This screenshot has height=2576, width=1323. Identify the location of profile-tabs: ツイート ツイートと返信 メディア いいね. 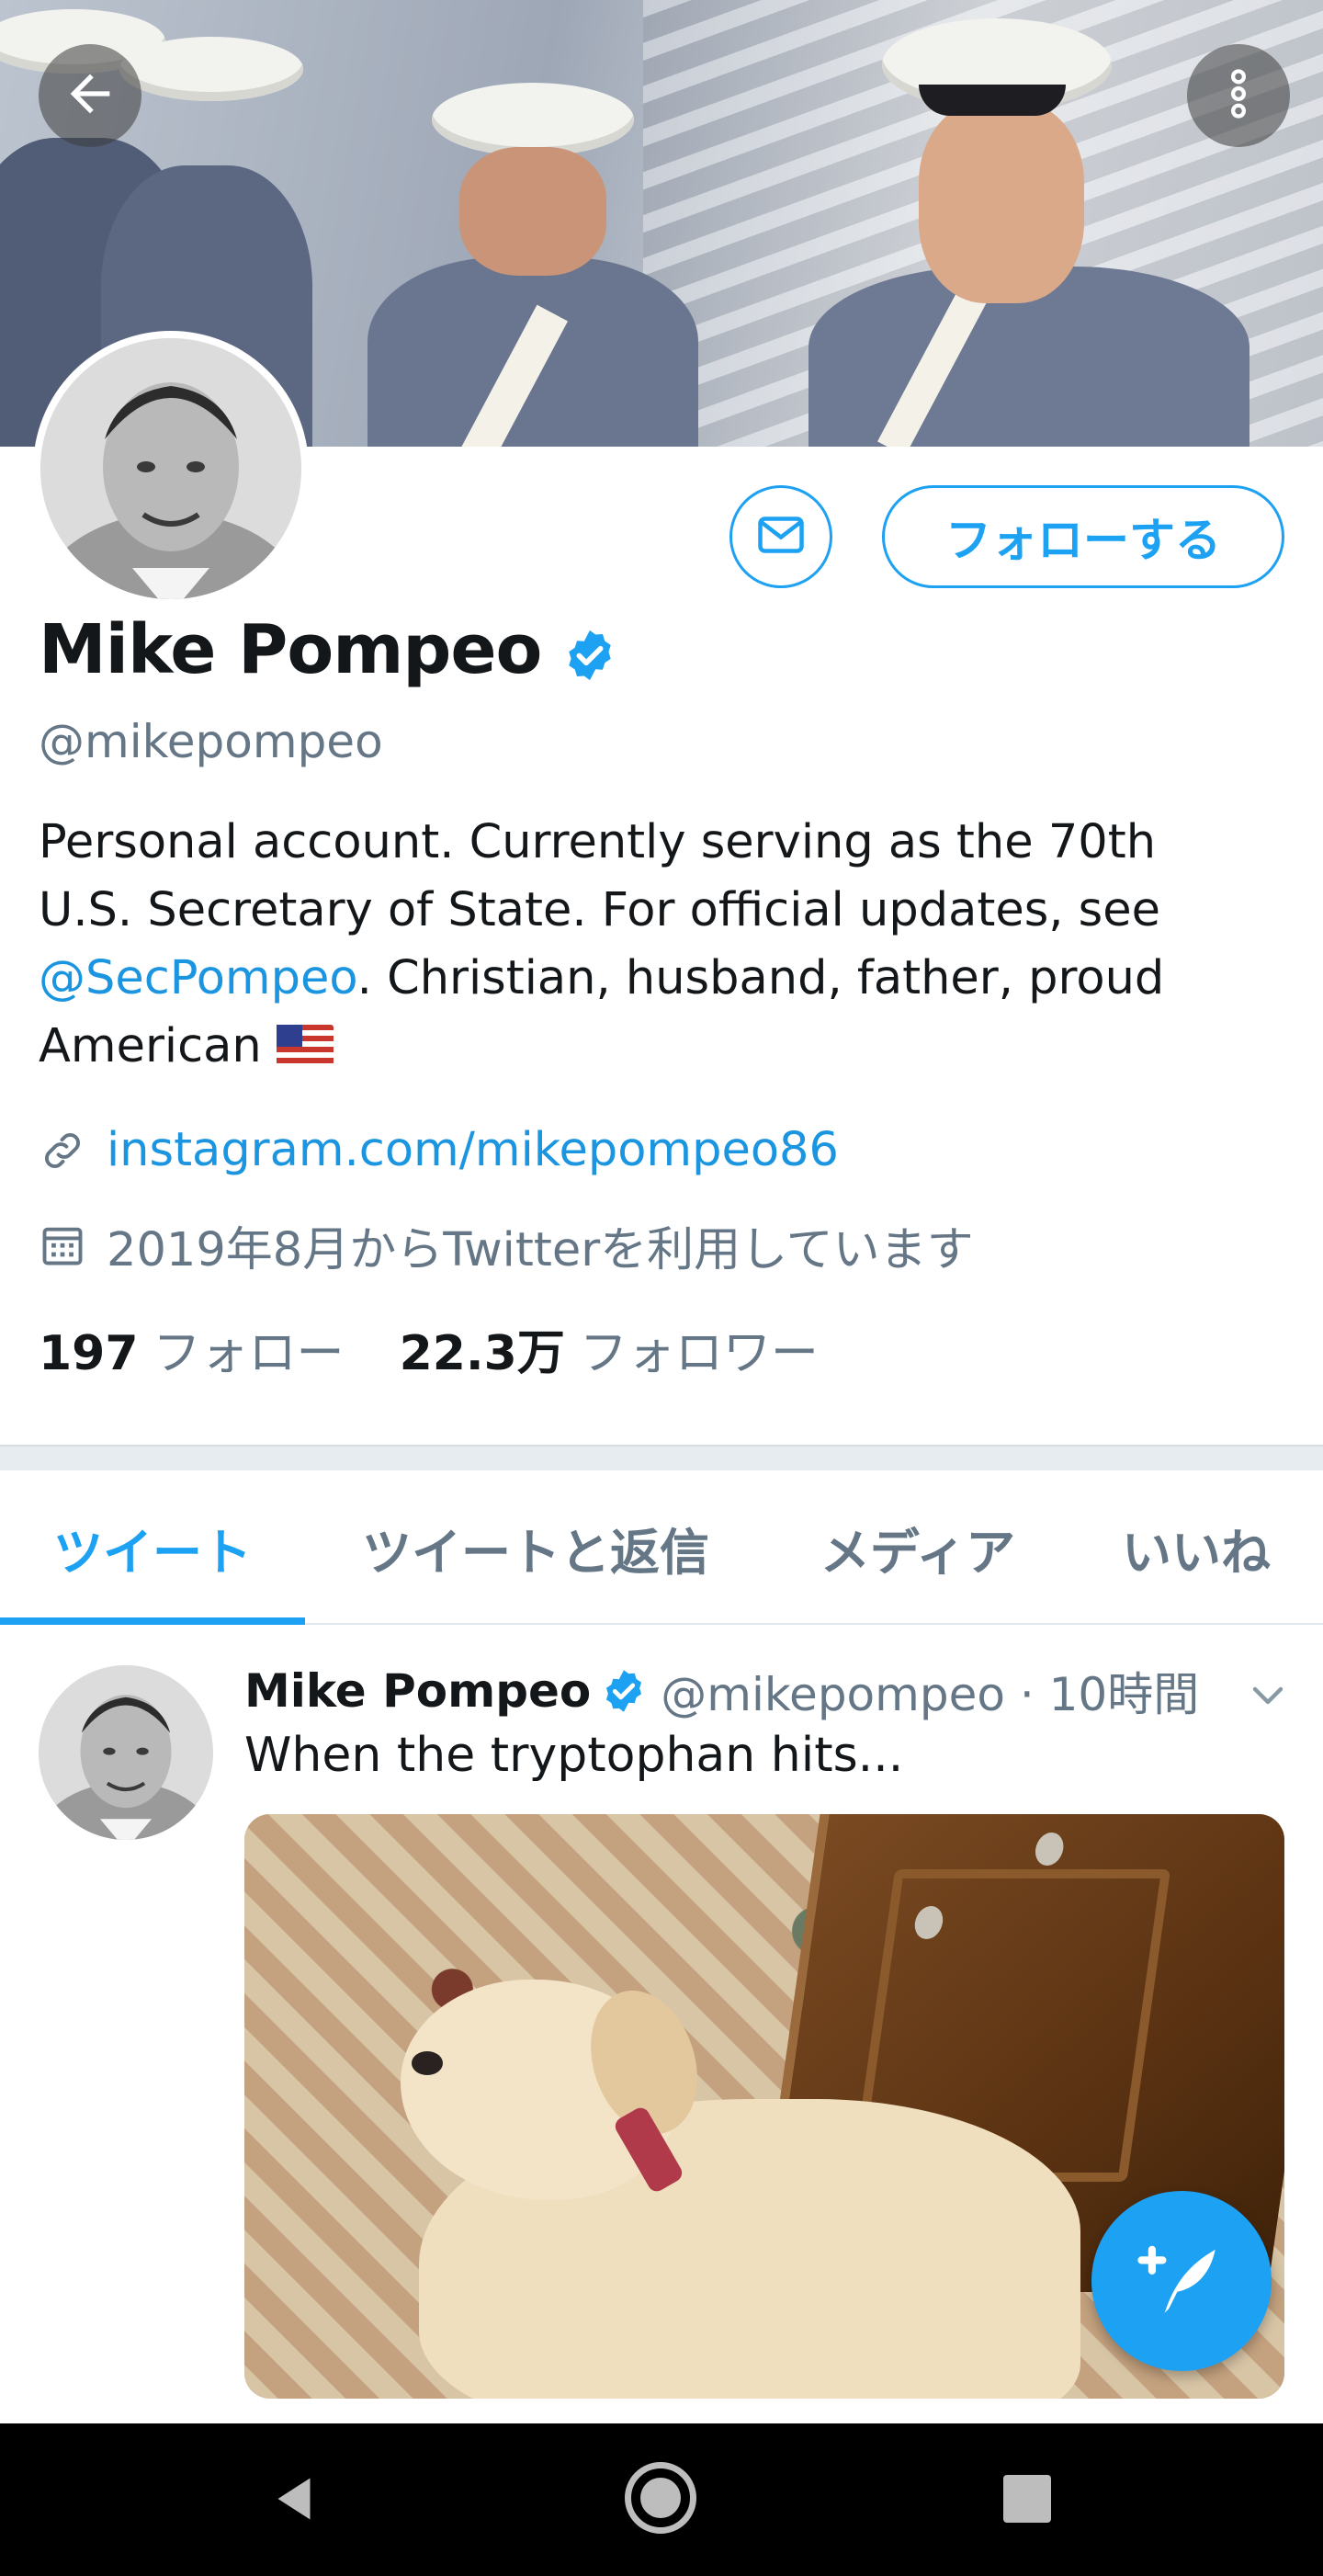
(662, 1547).